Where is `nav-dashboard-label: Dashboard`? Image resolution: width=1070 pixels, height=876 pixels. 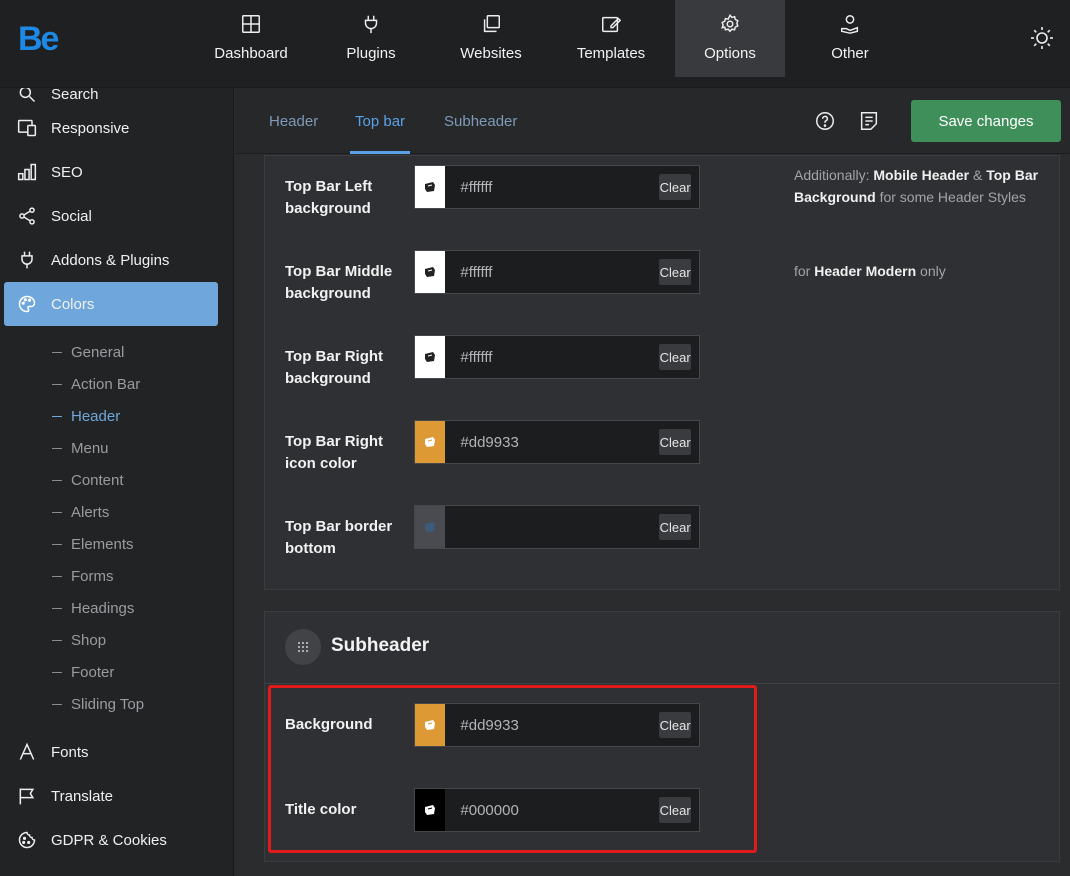
nav-dashboard-label: Dashboard is located at coordinates (251, 53).